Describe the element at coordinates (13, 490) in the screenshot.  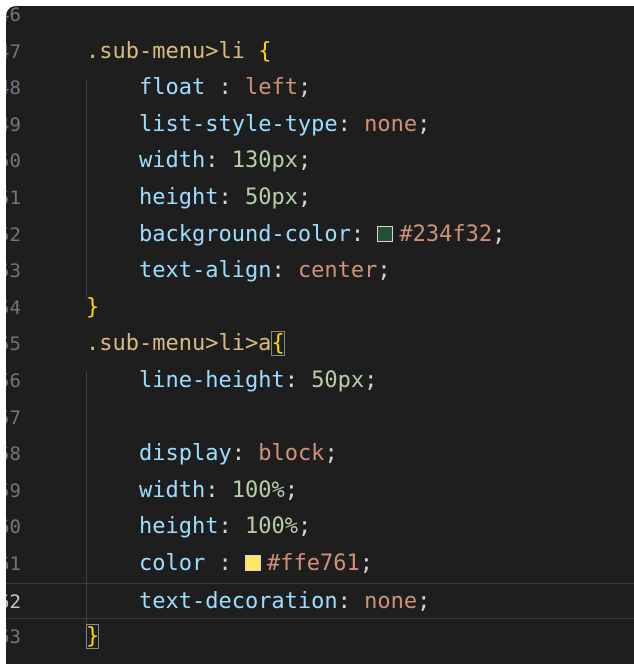
I see `line-number: 59` at that location.